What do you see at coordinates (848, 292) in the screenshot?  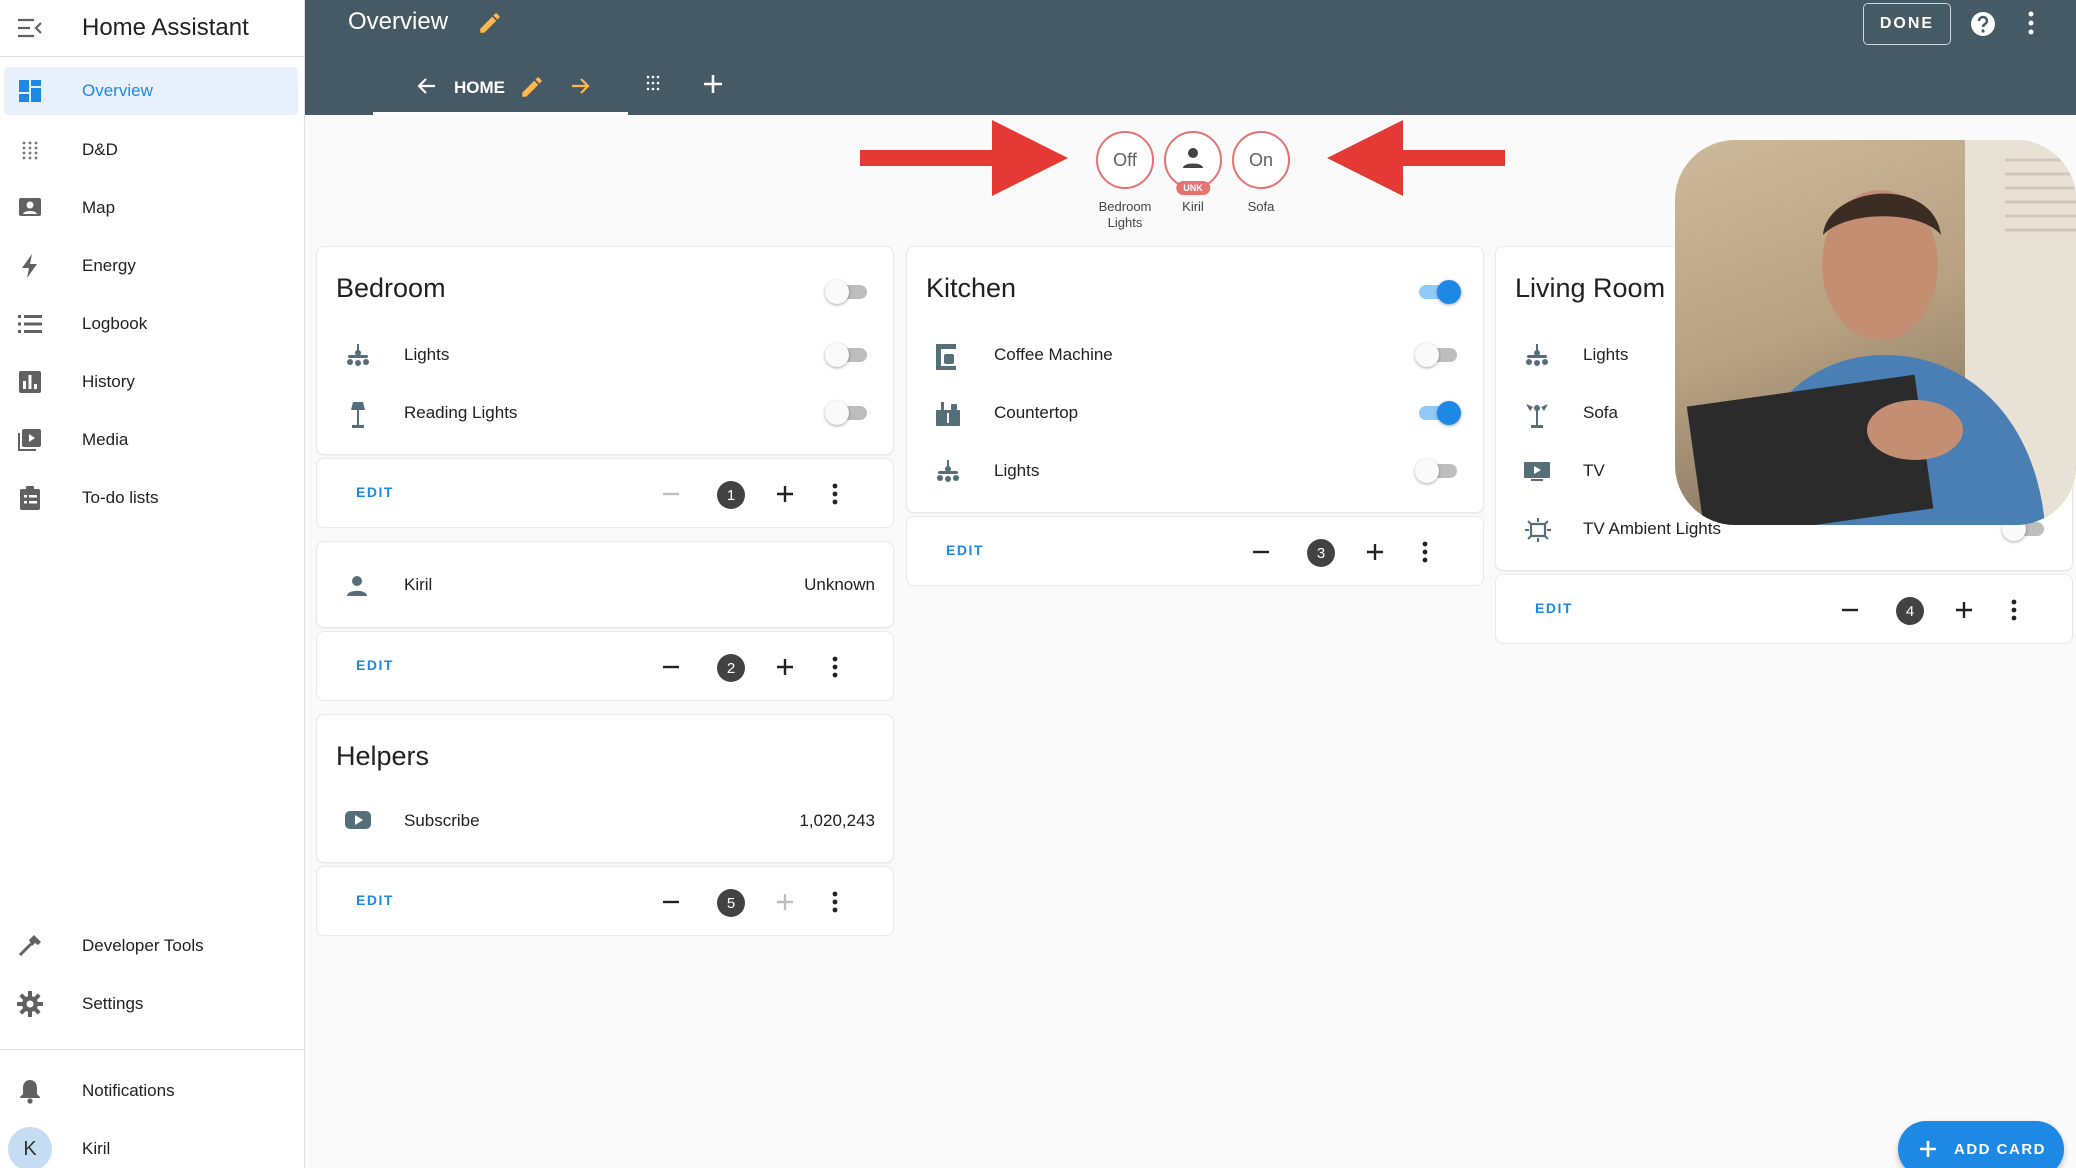 I see `bedroom-master-toggle` at bounding box center [848, 292].